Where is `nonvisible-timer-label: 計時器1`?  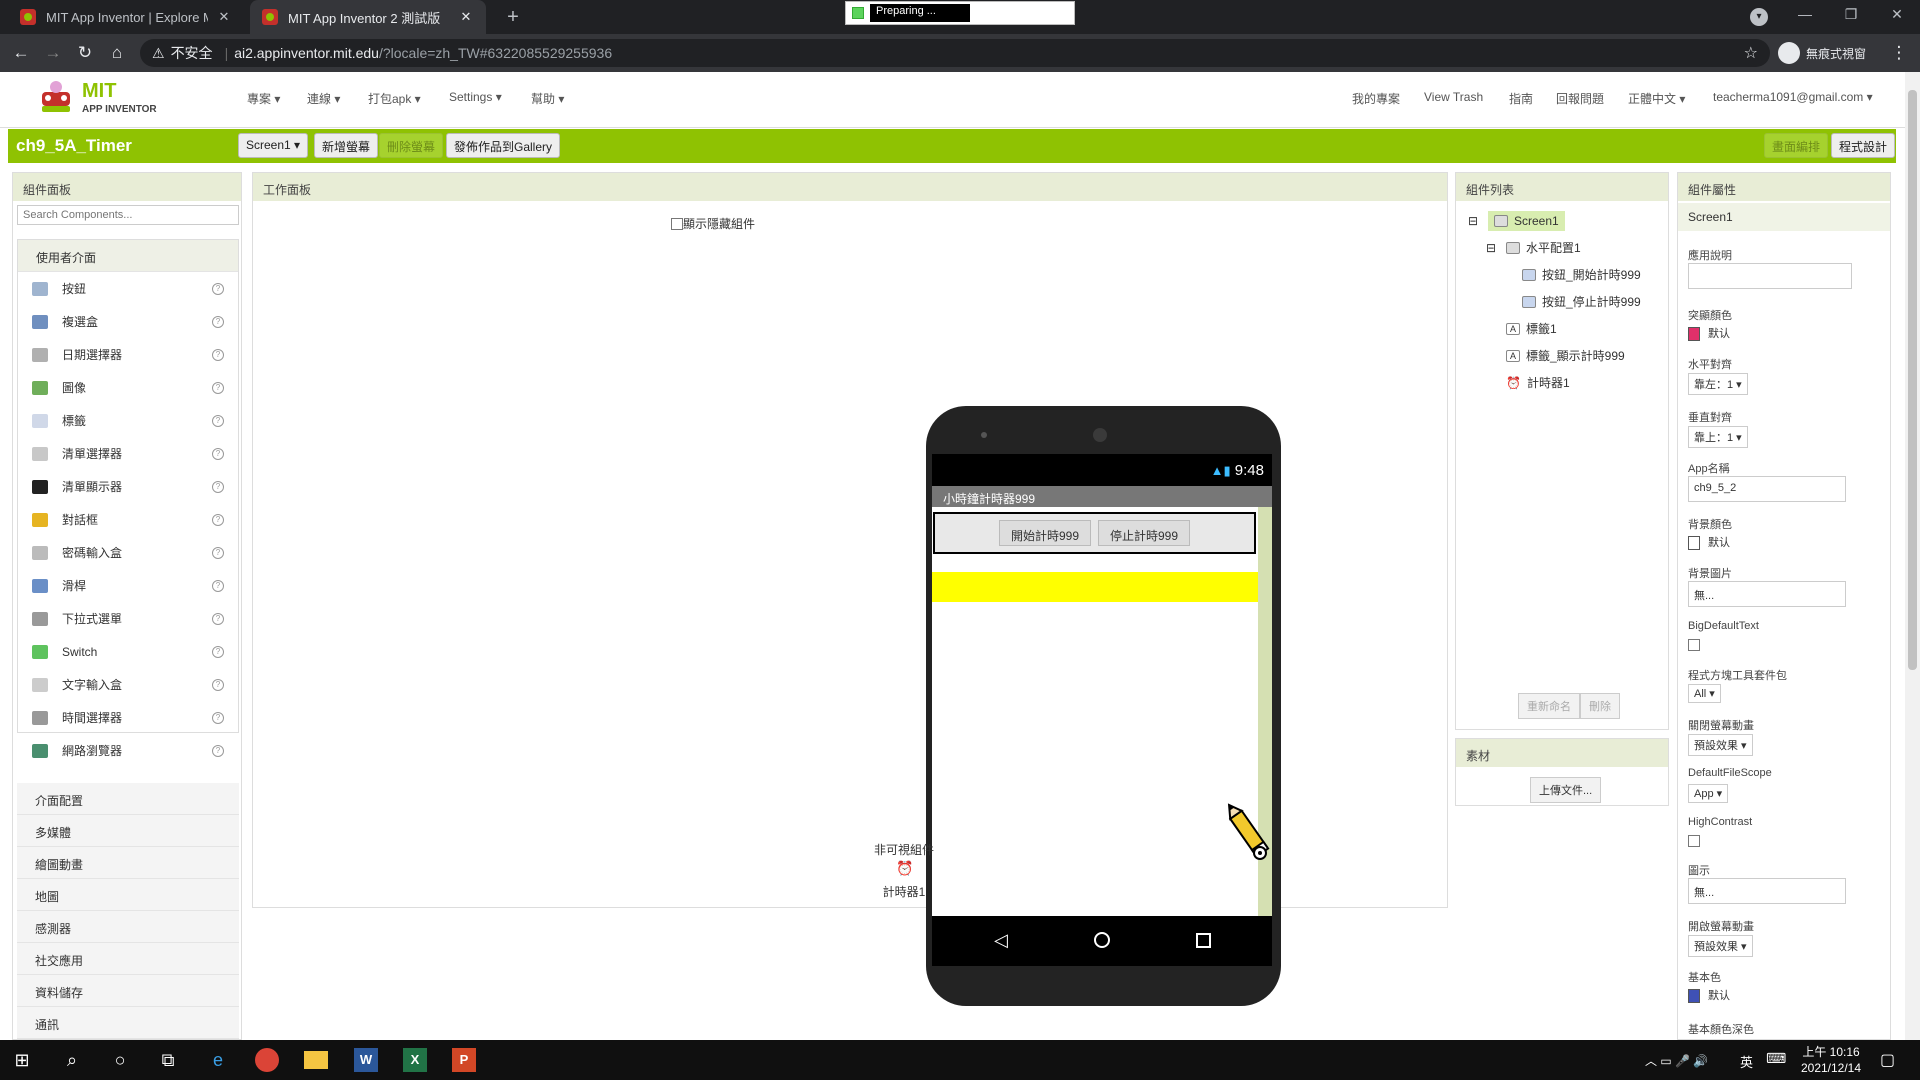 nonvisible-timer-label: 計時器1 is located at coordinates (904, 891).